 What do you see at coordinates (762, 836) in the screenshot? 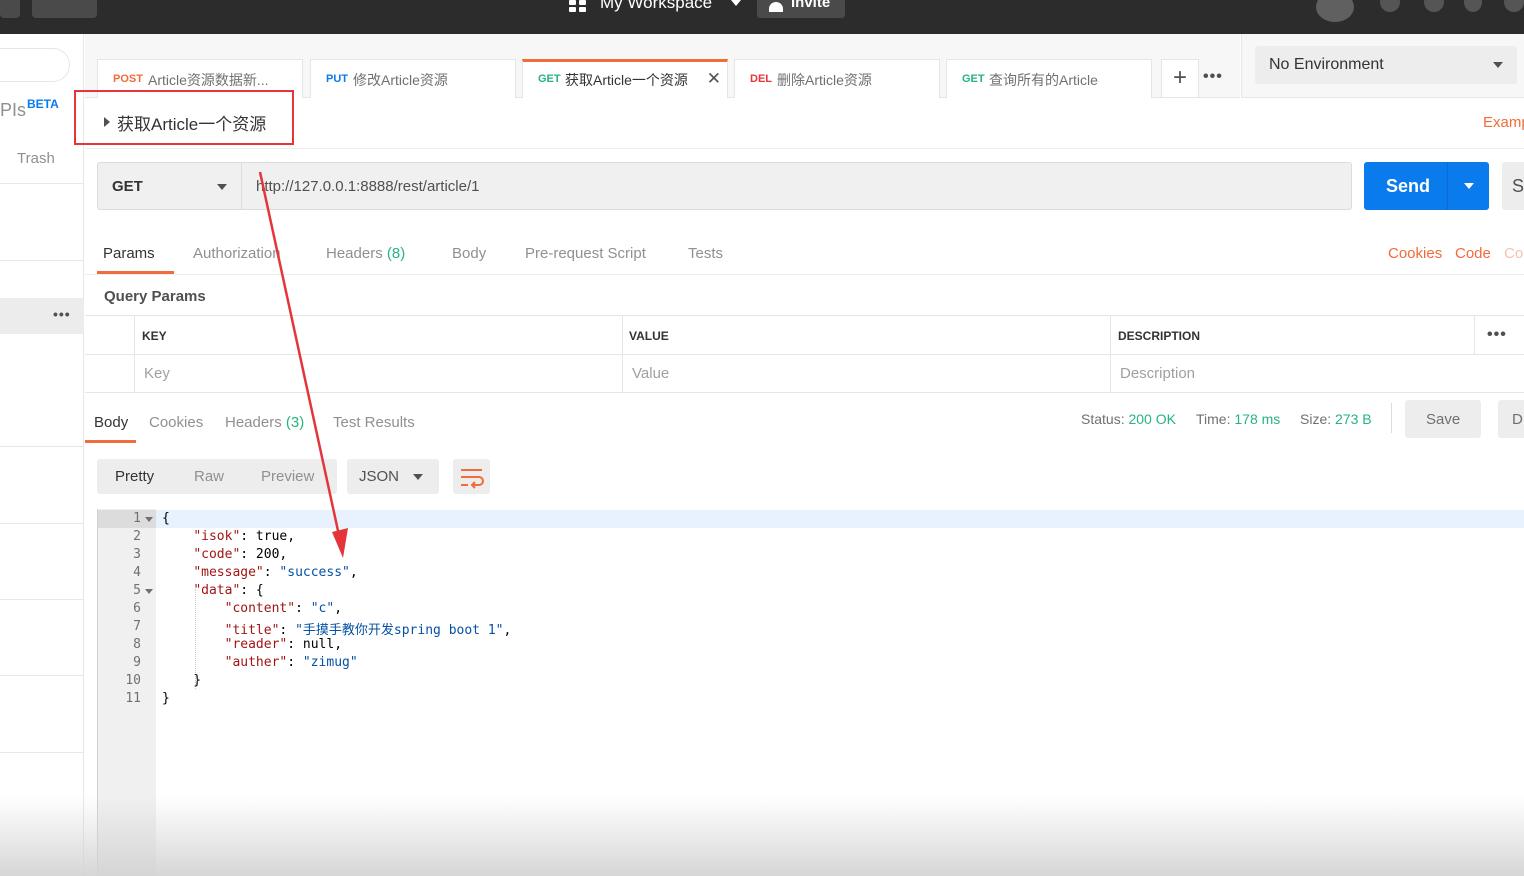
I see `bottom-fade` at bounding box center [762, 836].